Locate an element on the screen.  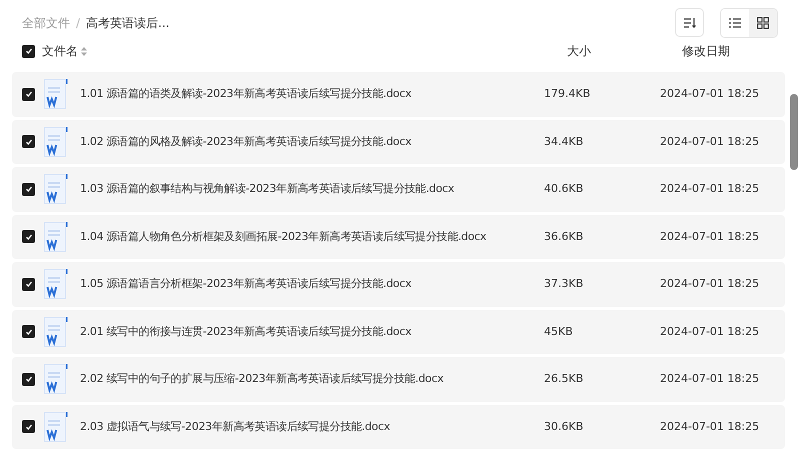
scrollbar is located at coordinates (794, 132).